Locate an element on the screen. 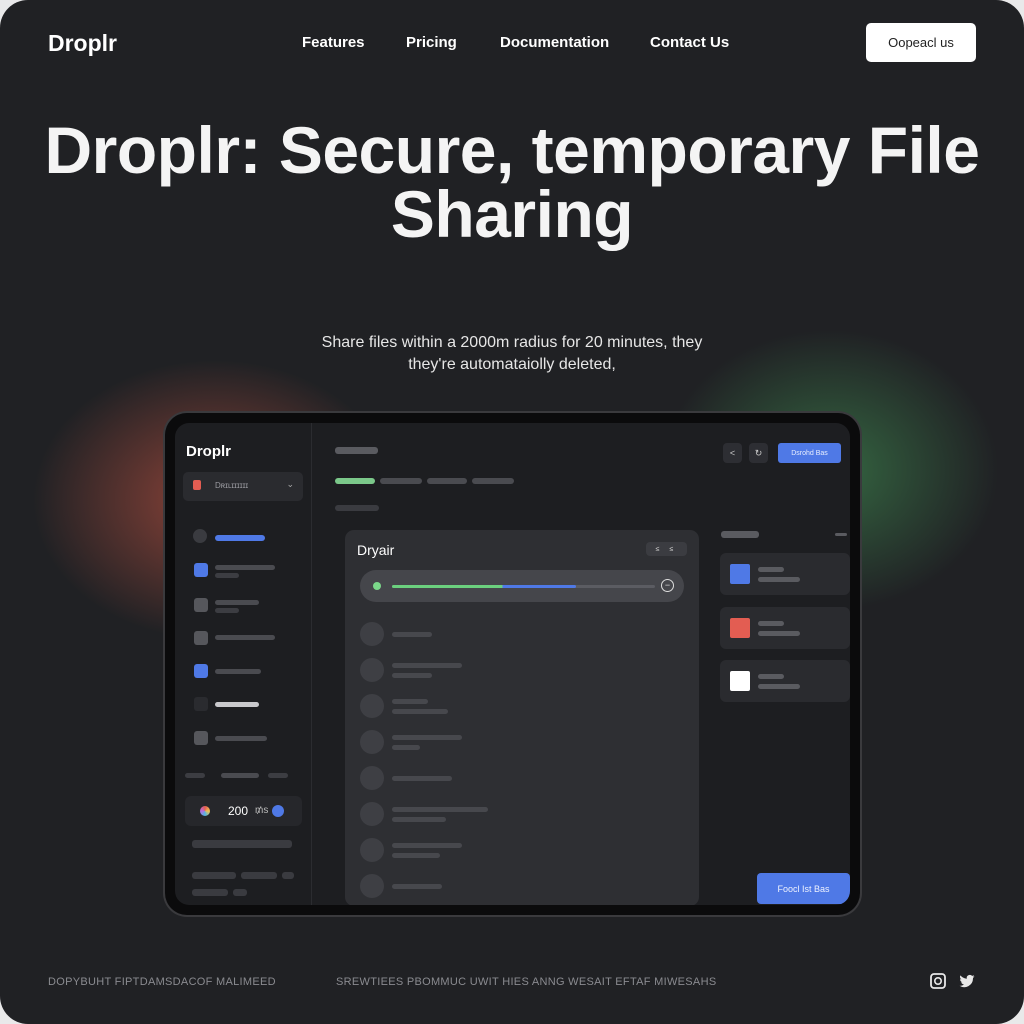 Image resolution: width=1024 pixels, height=1024 pixels. nav-features: Features is located at coordinates (333, 42).